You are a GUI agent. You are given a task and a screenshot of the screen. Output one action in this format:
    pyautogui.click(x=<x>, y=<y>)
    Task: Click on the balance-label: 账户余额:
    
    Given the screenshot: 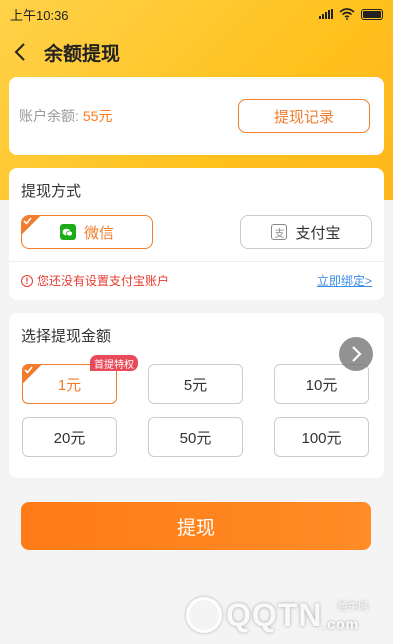 What is the action you would take?
    pyautogui.click(x=49, y=116)
    